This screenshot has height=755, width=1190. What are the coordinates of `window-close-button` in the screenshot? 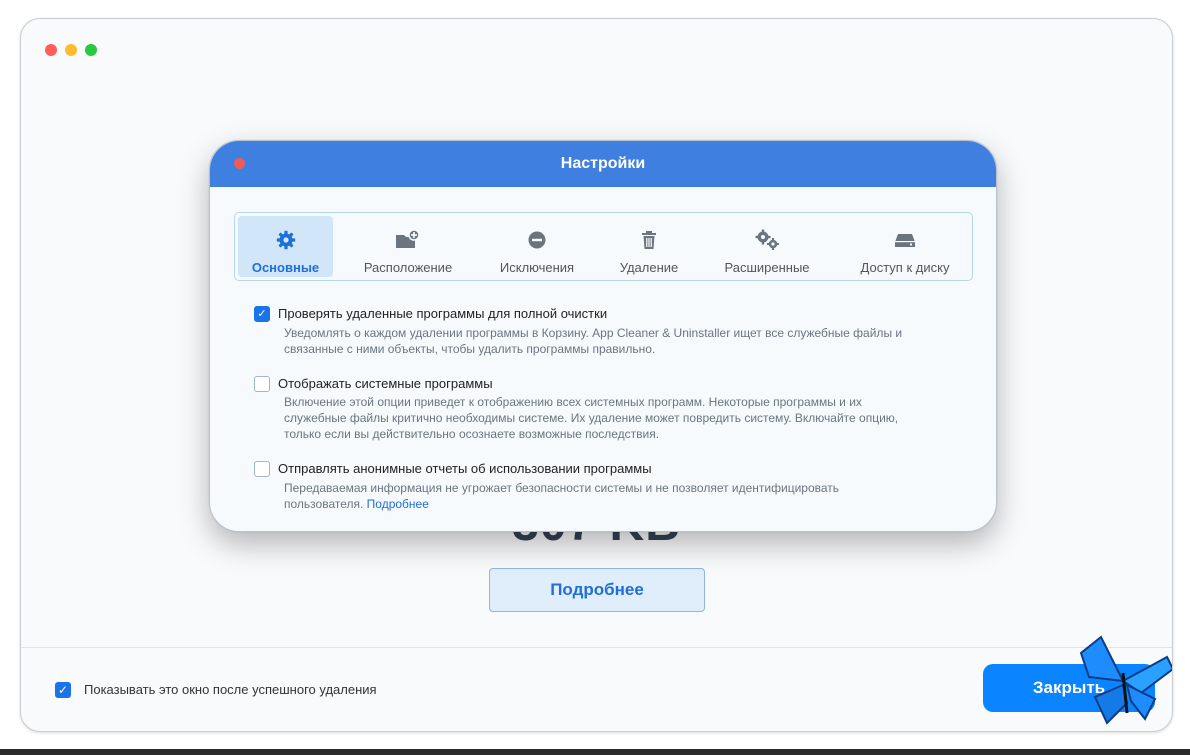 It's located at (51, 50).